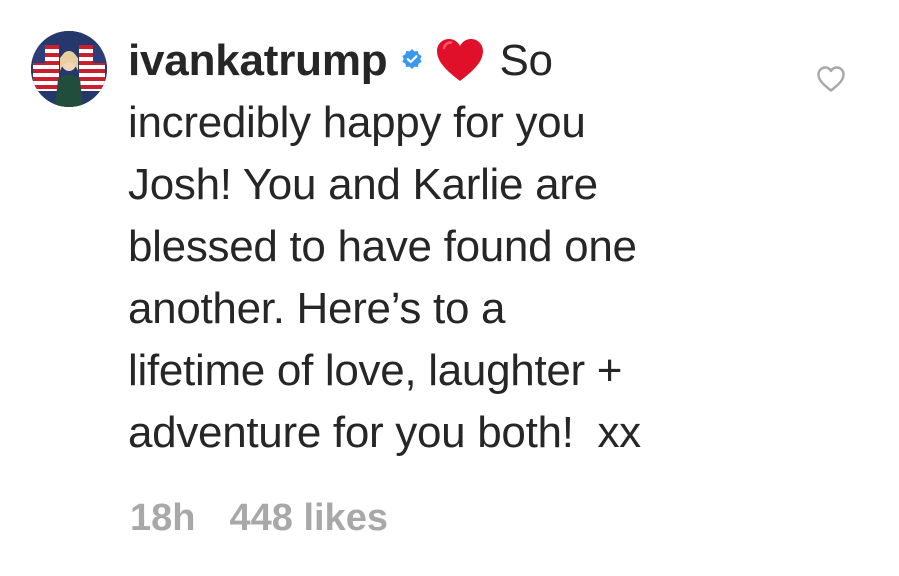 The width and height of the screenshot is (899, 576). What do you see at coordinates (357, 122) in the screenshot?
I see `comment-text-line: incredibly happy for you` at bounding box center [357, 122].